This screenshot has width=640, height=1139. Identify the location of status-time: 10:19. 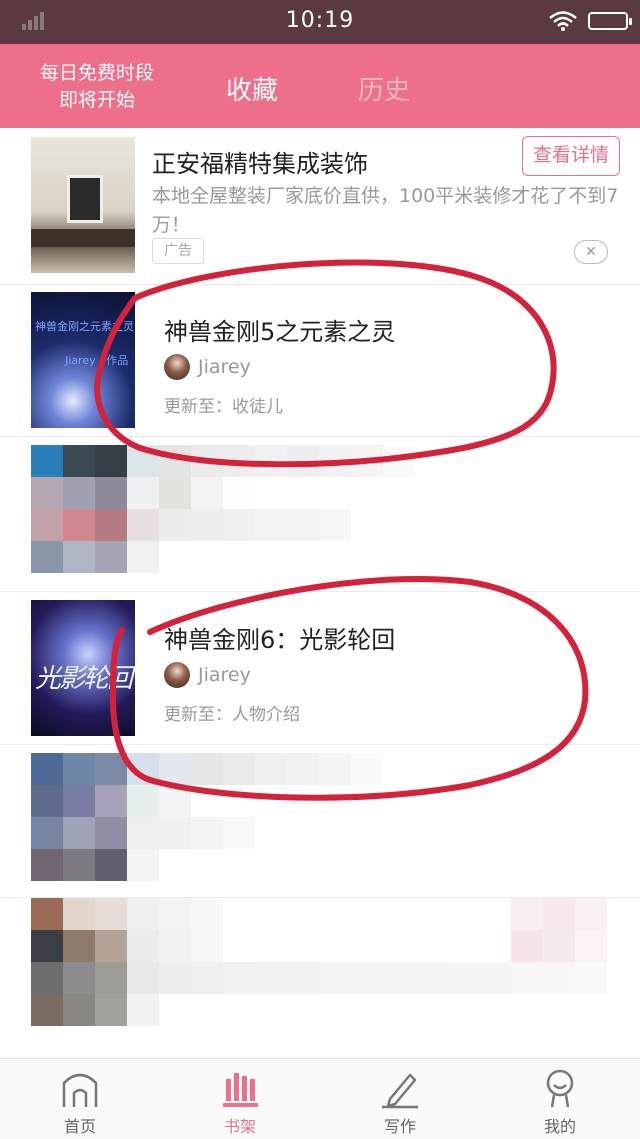
(320, 20).